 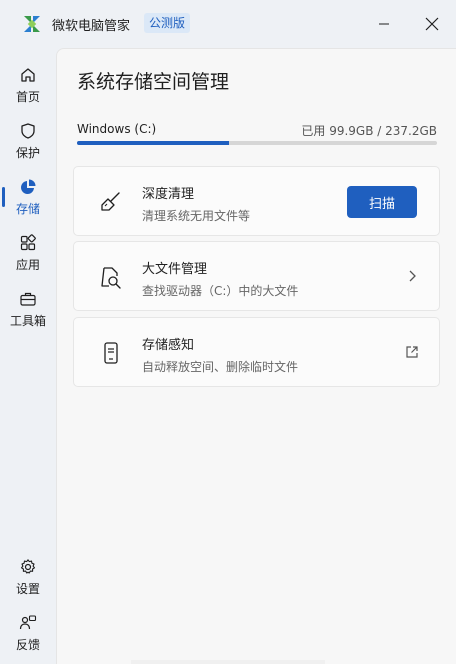 What do you see at coordinates (28, 253) in the screenshot?
I see `sidebar-item-apps: 应用` at bounding box center [28, 253].